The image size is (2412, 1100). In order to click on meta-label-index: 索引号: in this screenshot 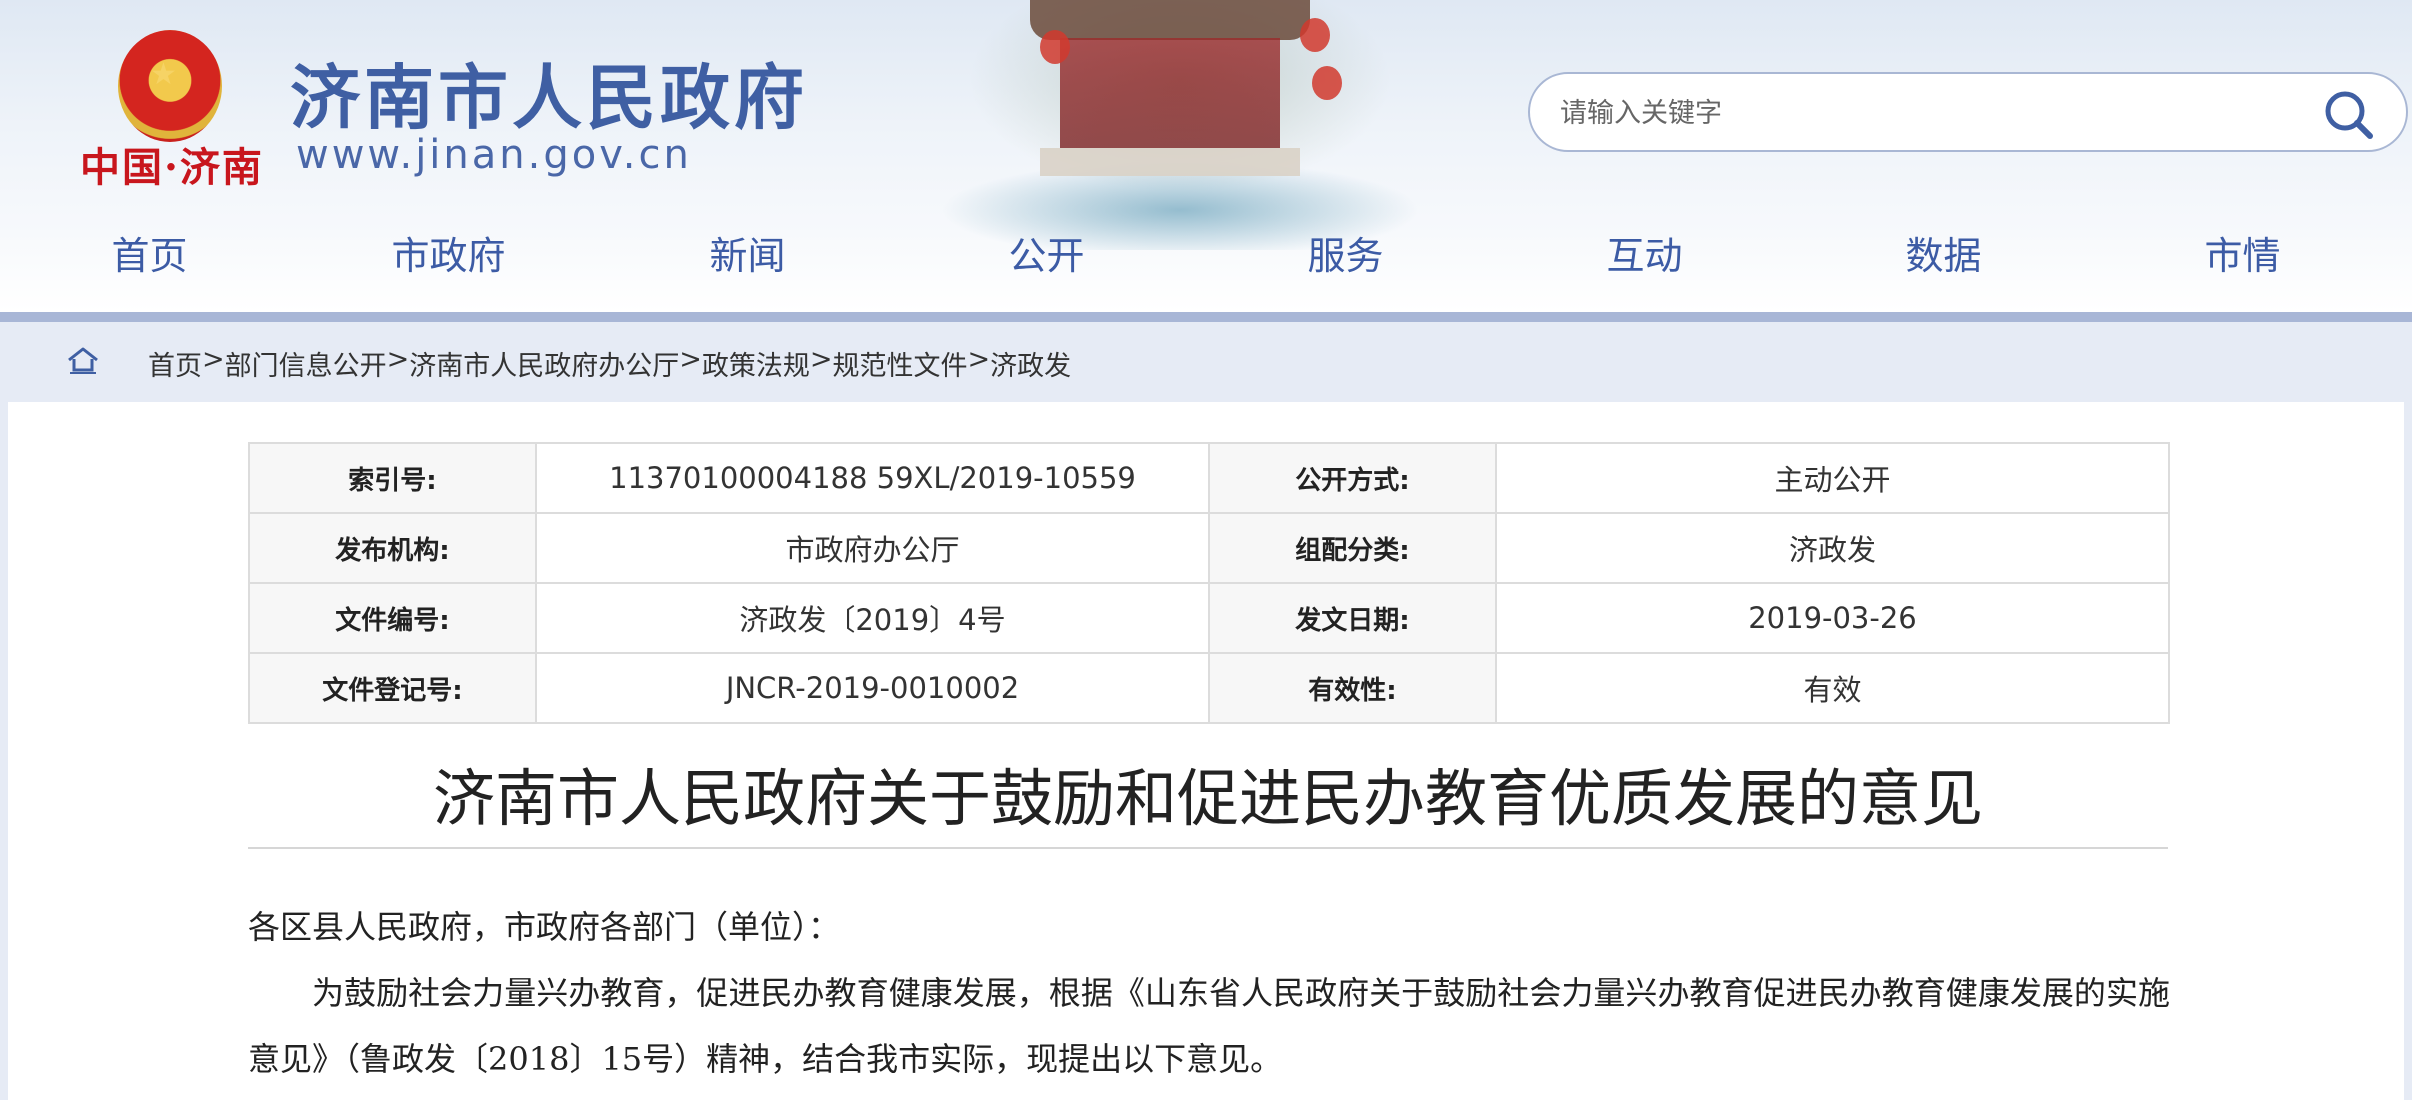, I will do `click(392, 478)`.